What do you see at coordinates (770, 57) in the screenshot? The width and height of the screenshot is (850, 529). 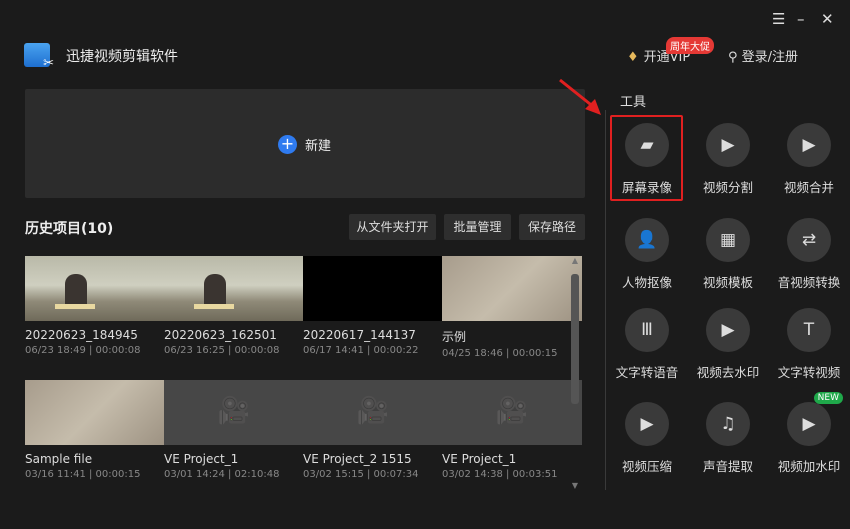 I see `login-label: 登录/注册` at bounding box center [770, 57].